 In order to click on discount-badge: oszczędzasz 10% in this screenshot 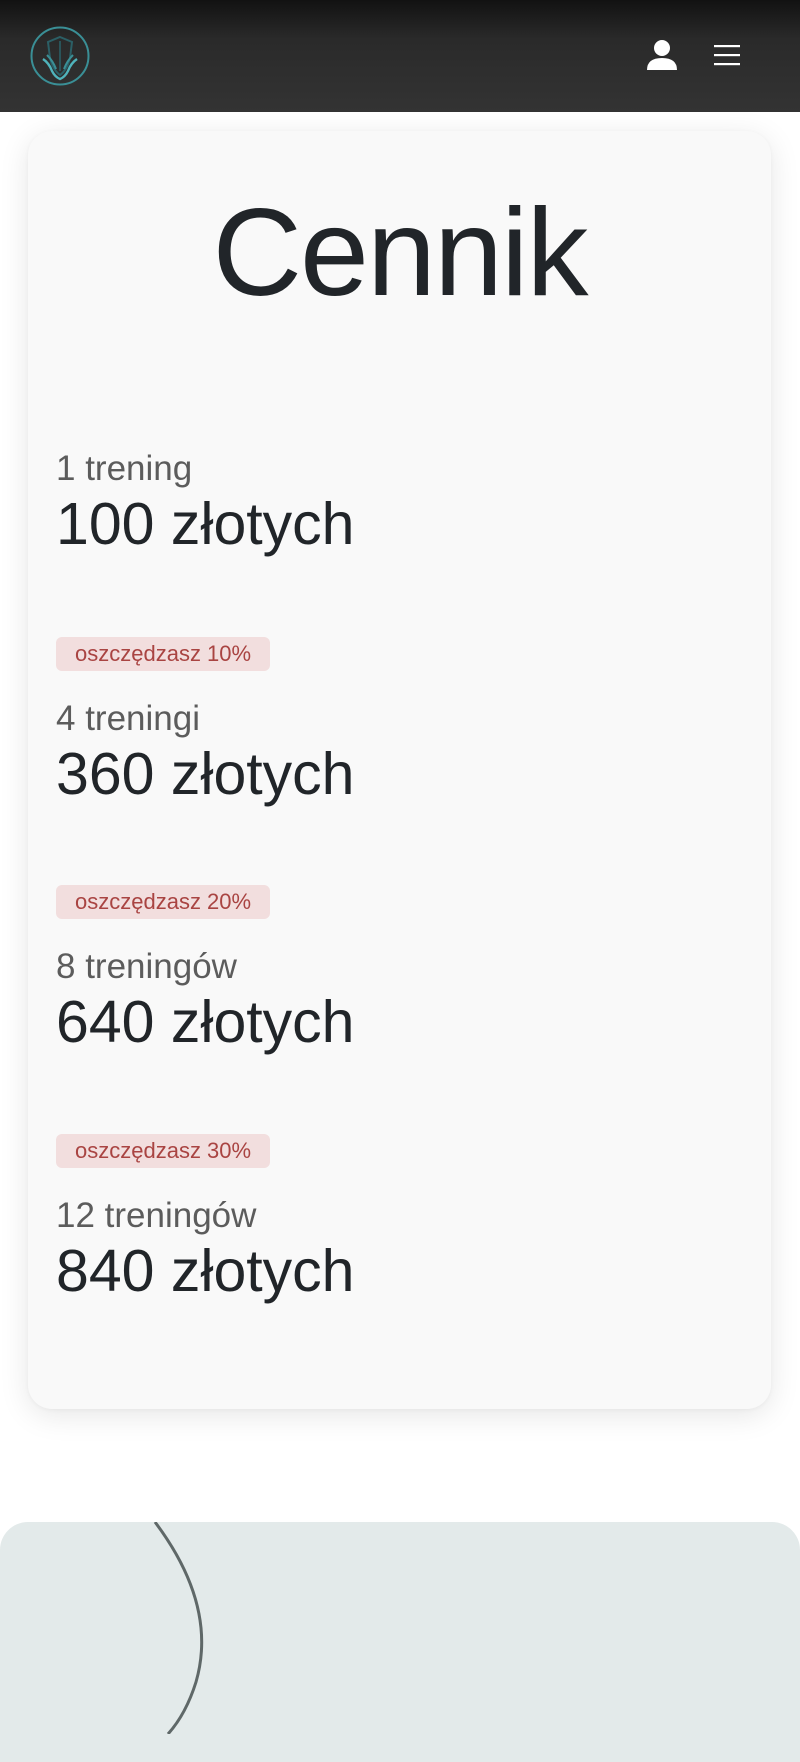, I will do `click(163, 654)`.